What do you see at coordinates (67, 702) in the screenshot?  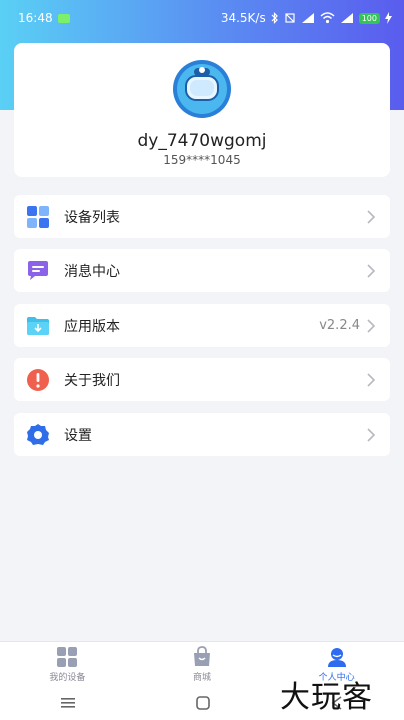 I see `menu-icon` at bounding box center [67, 702].